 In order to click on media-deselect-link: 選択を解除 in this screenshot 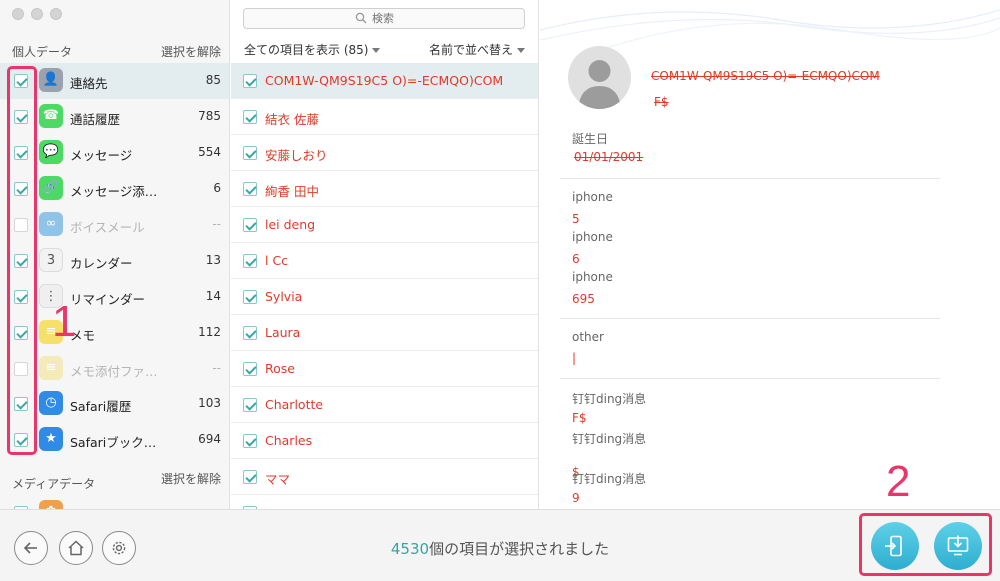, I will do `click(191, 478)`.